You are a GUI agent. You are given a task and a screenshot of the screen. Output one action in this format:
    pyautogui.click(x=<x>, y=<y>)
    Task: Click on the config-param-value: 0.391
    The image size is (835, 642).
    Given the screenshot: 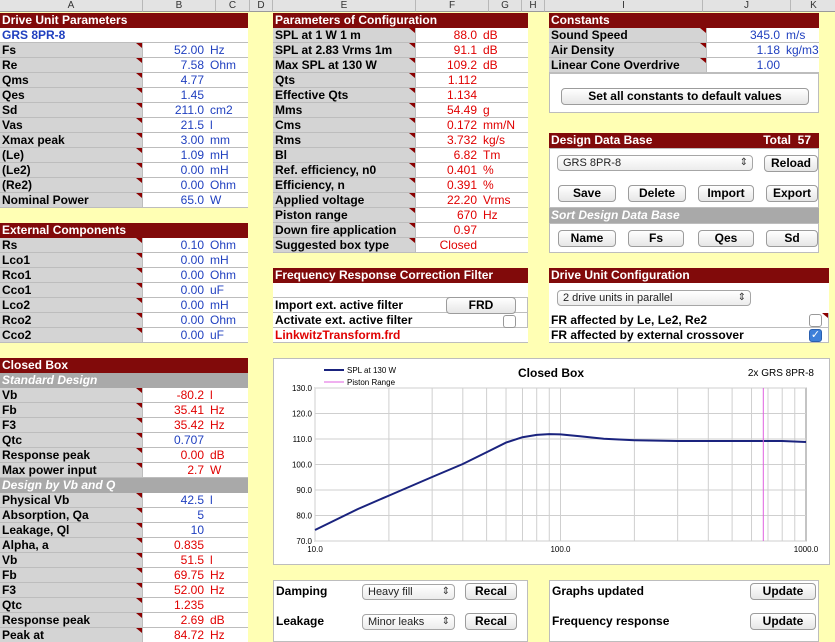 What is the action you would take?
    pyautogui.click(x=448, y=185)
    